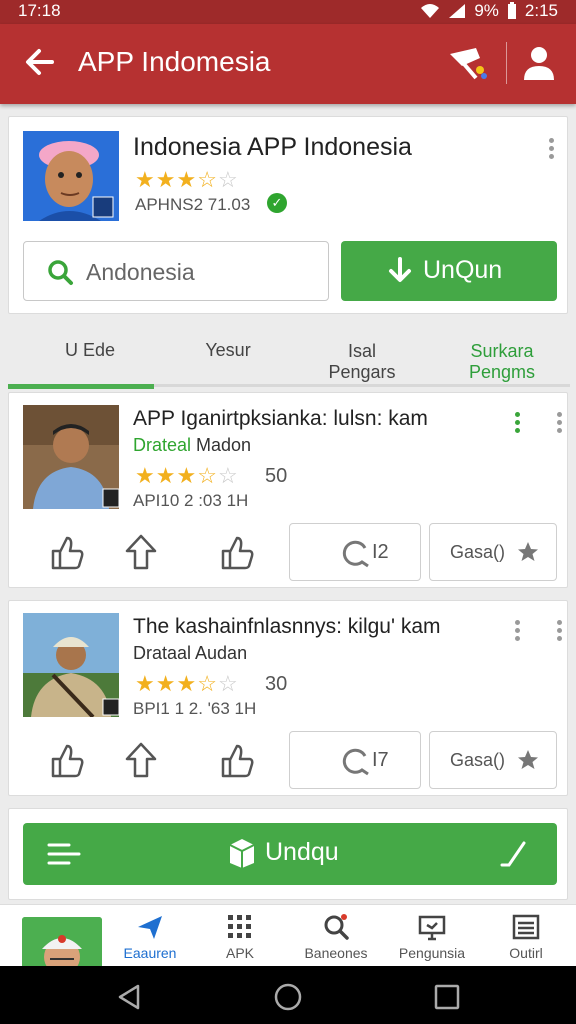 The image size is (576, 1024). What do you see at coordinates (355, 552) in the screenshot?
I see `comment-count-button: I2` at bounding box center [355, 552].